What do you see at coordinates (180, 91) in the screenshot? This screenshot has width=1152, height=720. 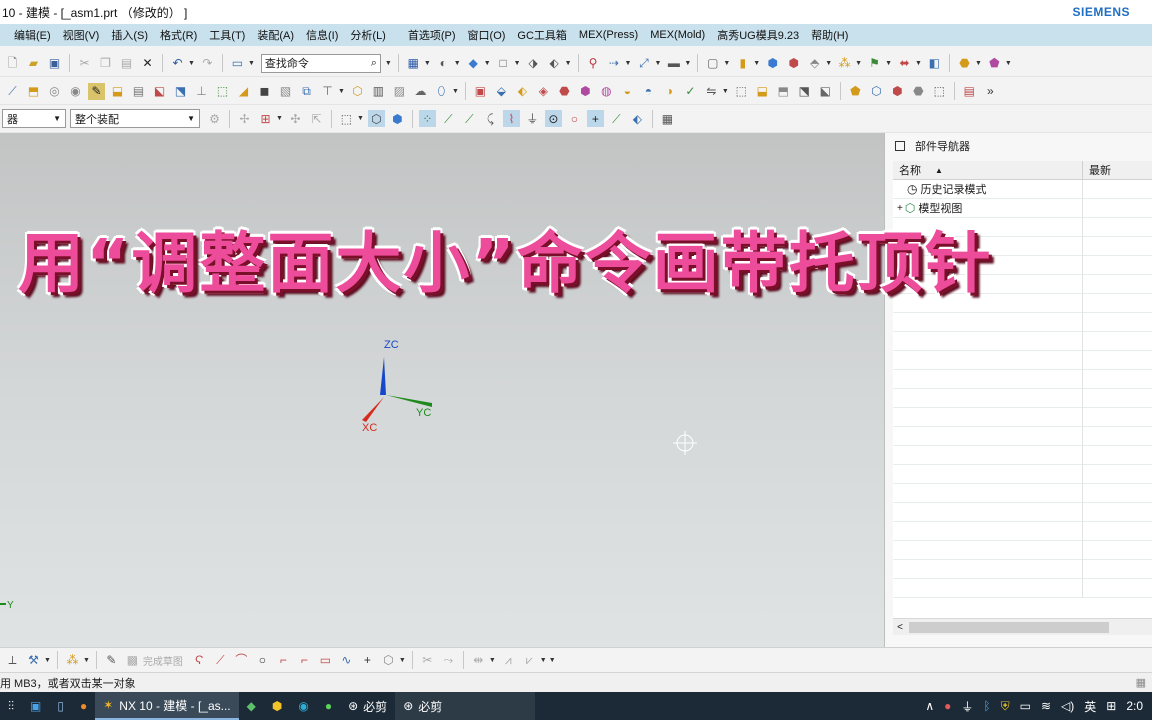 I see `slot-icon: ⬔` at bounding box center [180, 91].